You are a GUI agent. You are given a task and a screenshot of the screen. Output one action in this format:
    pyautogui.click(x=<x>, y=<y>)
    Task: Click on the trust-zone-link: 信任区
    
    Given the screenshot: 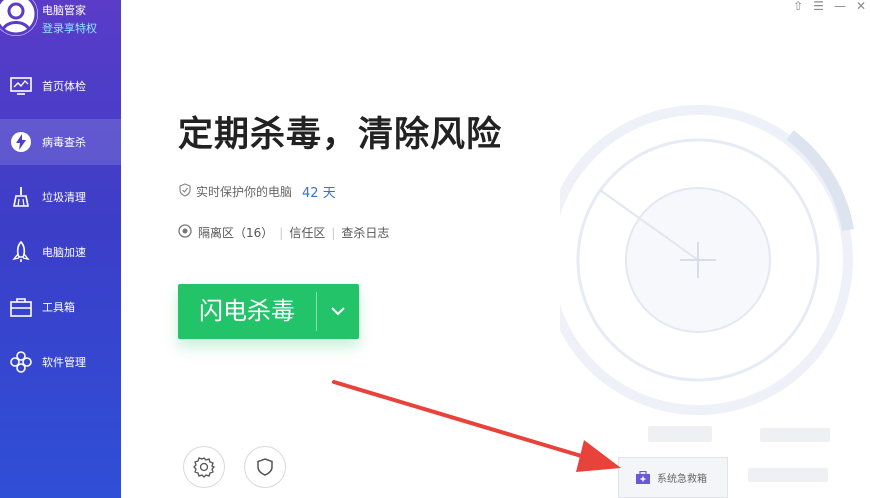 What is the action you would take?
    pyautogui.click(x=307, y=232)
    